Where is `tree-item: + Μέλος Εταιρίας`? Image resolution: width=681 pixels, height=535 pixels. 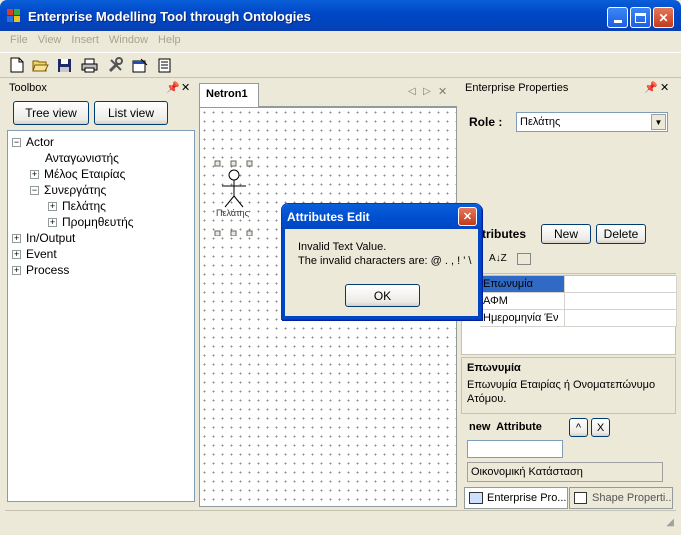 tree-item: + Μέλος Εταιρίας is located at coordinates (77, 174).